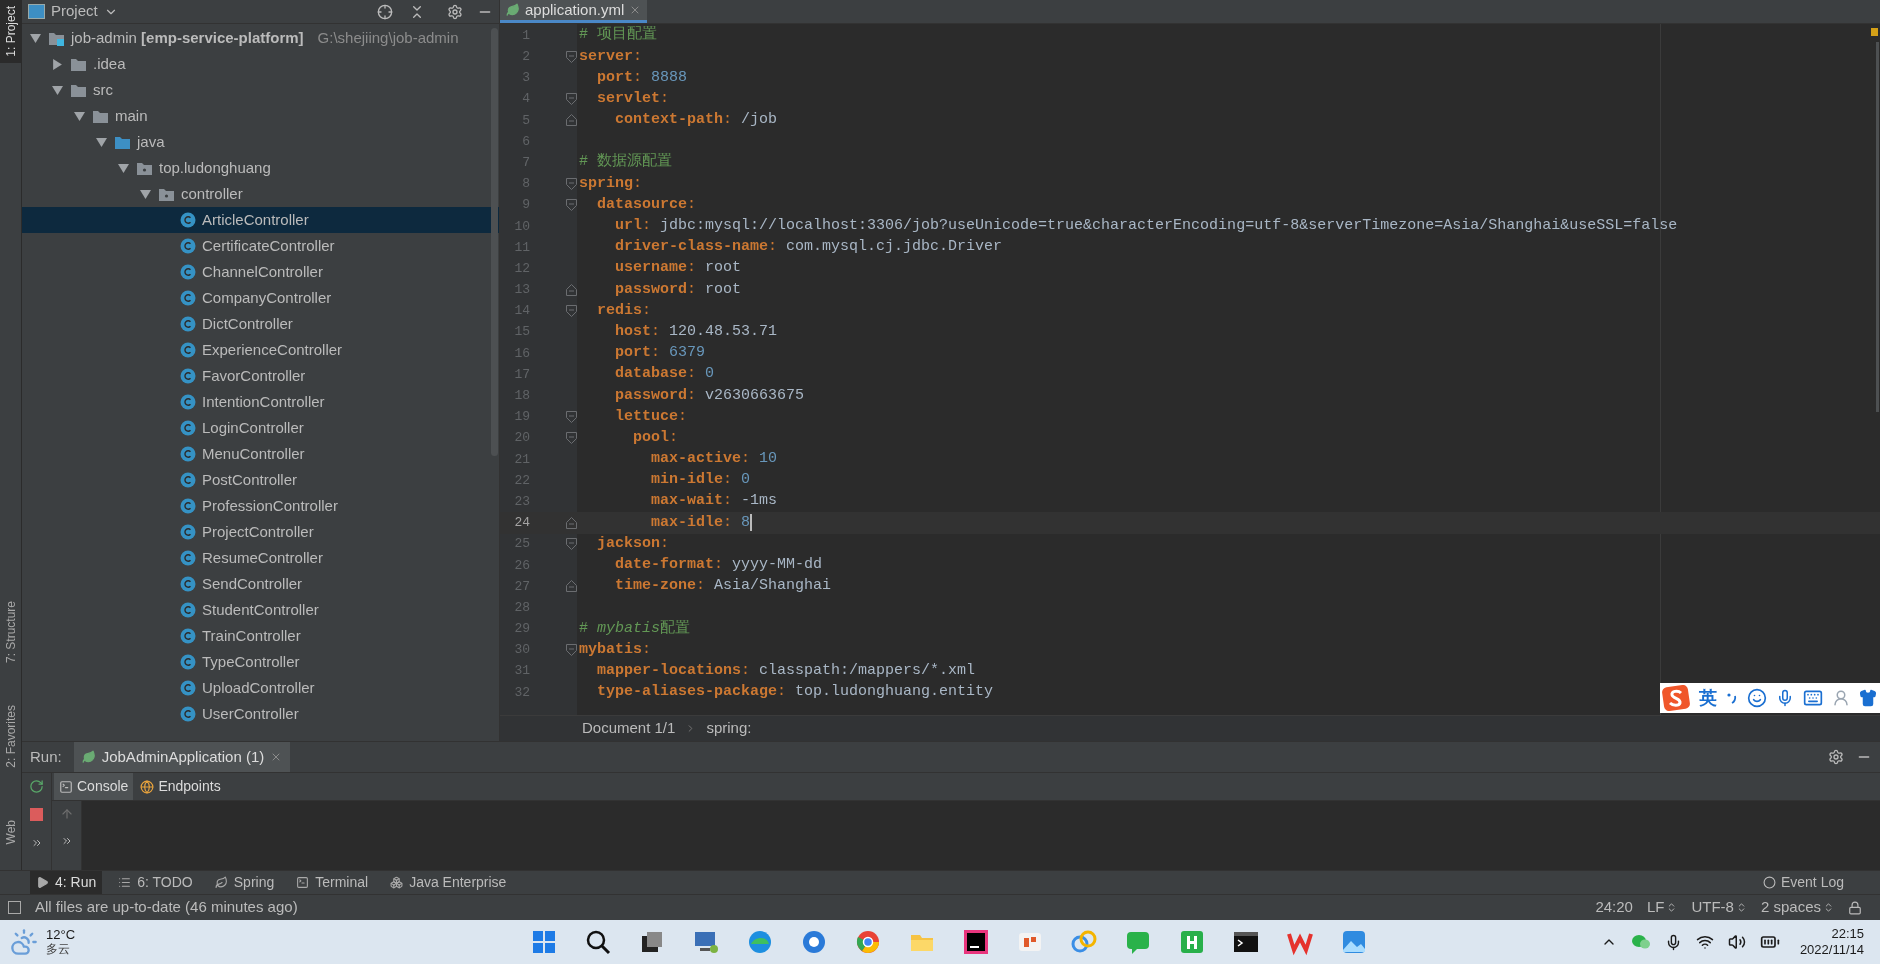 This screenshot has width=1880, height=964. Describe the element at coordinates (260, 662) in the screenshot. I see `tree-item: TypeController` at that location.